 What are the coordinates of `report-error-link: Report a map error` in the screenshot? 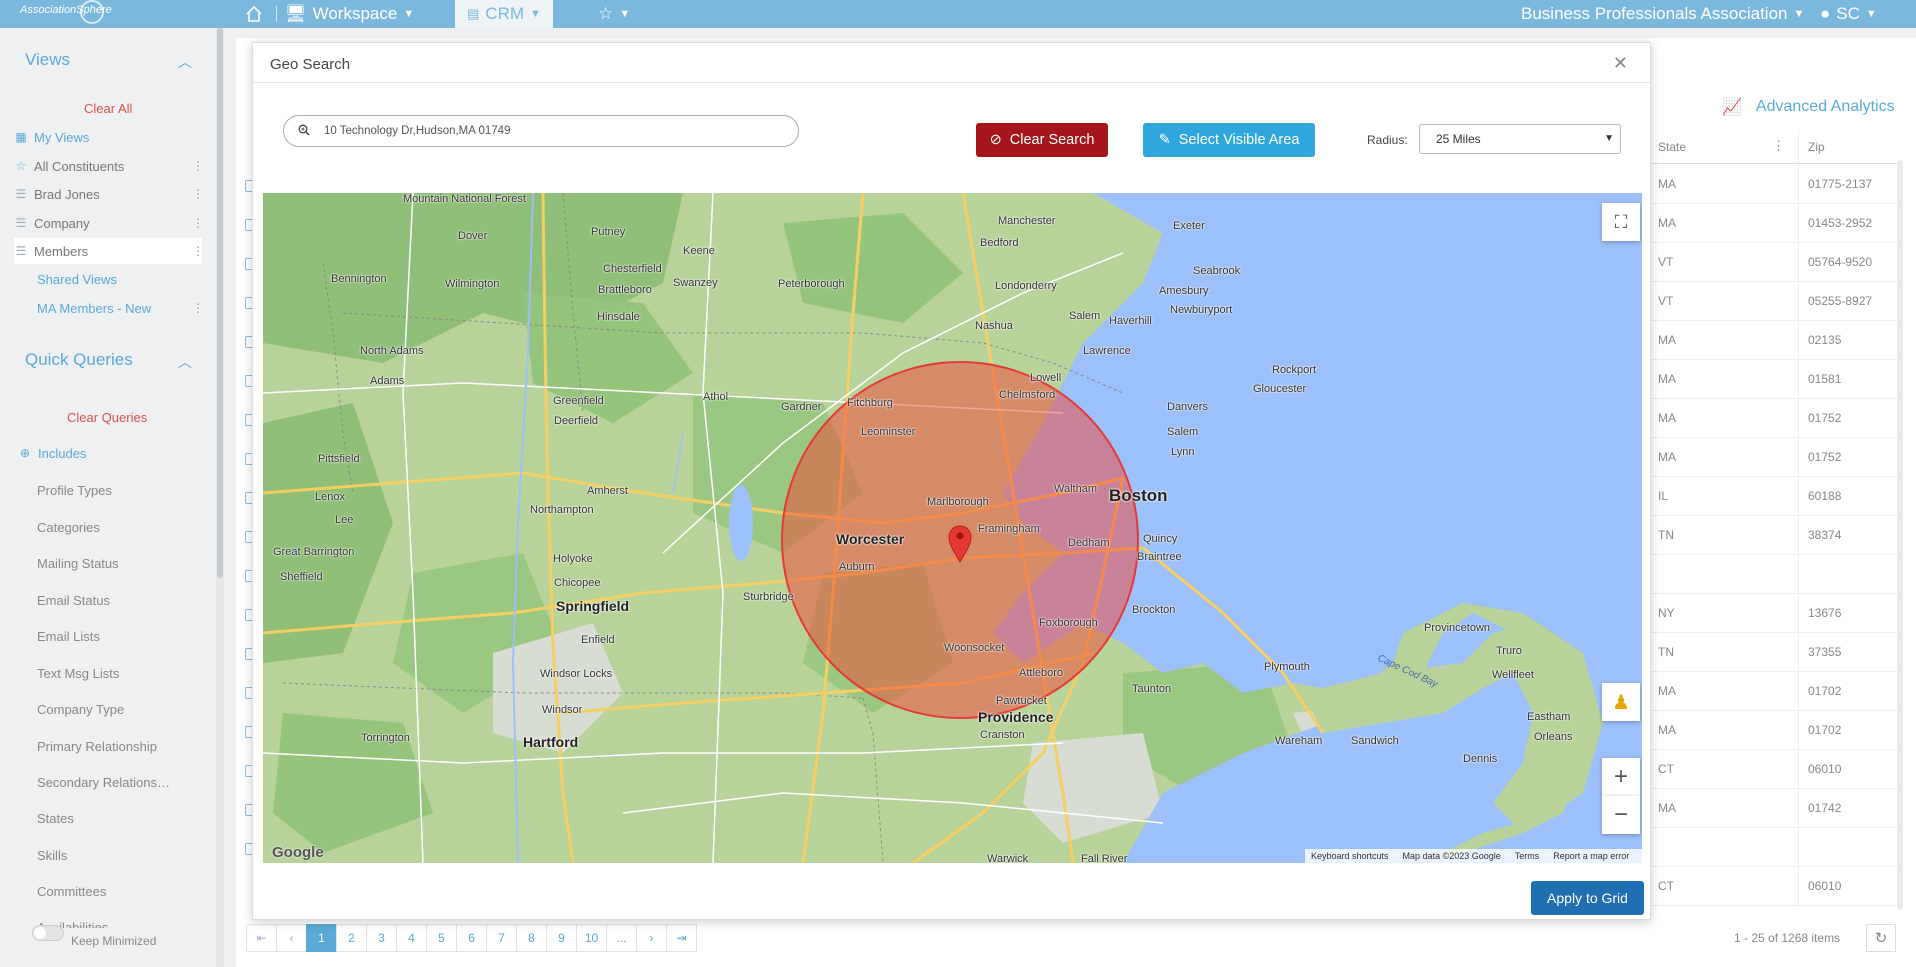 It's located at (1593, 856).